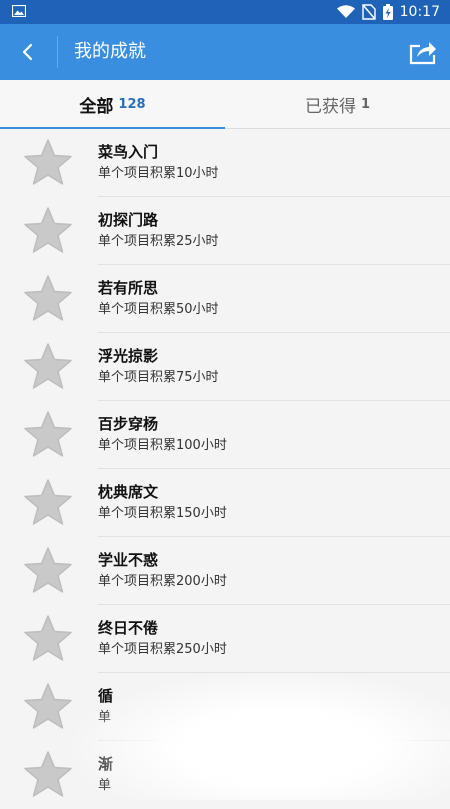 The image size is (450, 809). Describe the element at coordinates (158, 173) in the screenshot. I see `achievement-desc: 单个项目积累10小时` at that location.